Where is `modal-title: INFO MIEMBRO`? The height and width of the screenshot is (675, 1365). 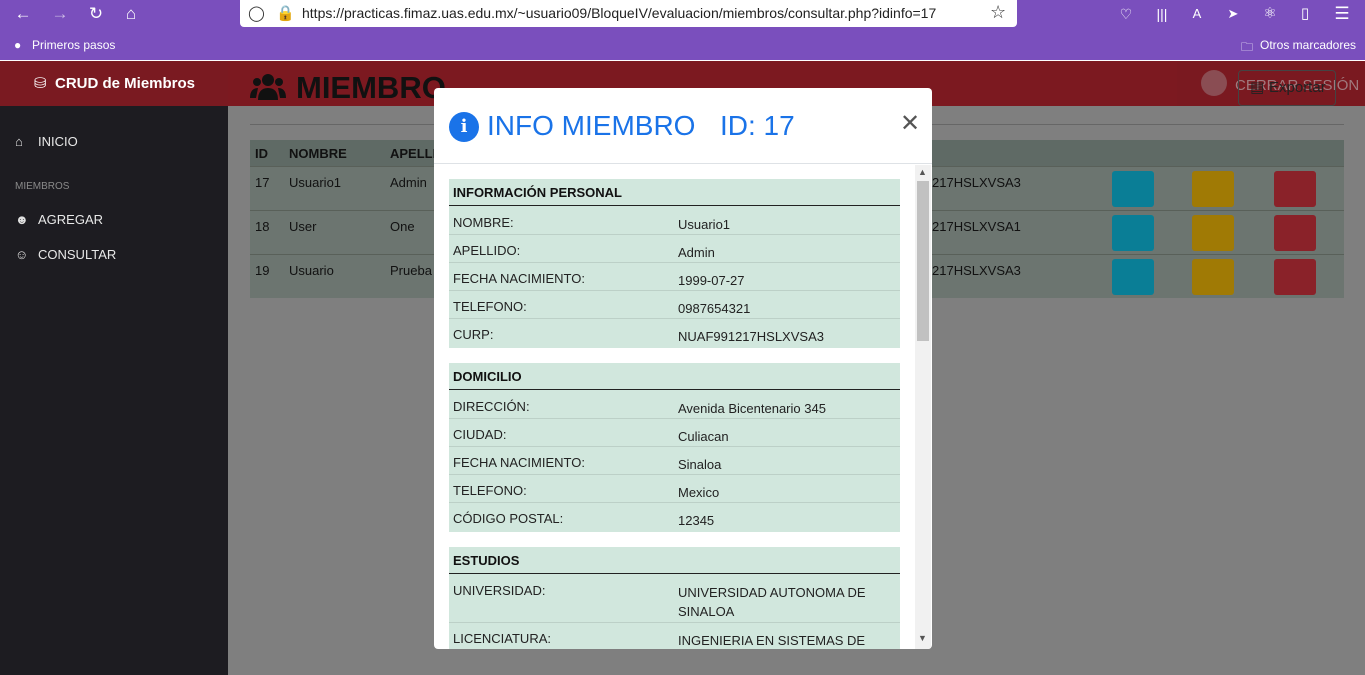 modal-title: INFO MIEMBRO is located at coordinates (591, 125).